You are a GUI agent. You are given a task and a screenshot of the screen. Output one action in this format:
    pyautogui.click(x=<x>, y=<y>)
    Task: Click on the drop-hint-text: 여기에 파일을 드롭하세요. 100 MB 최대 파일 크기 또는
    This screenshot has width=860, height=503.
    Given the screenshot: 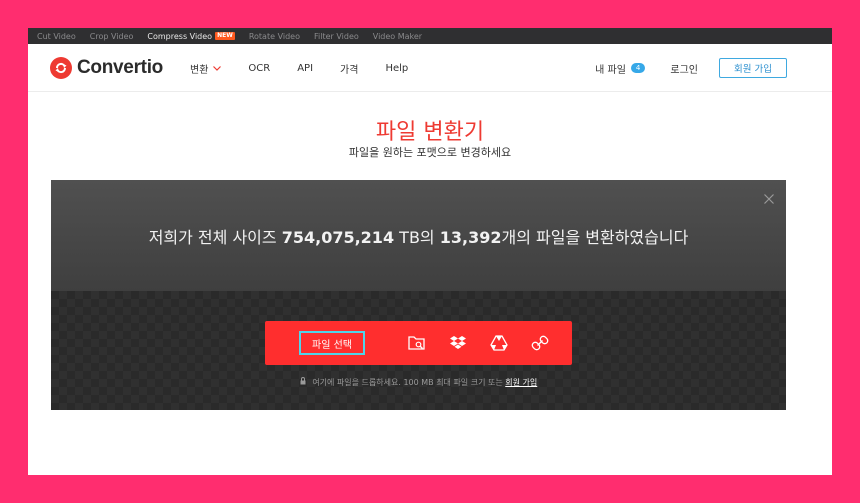 What is the action you would take?
    pyautogui.click(x=409, y=382)
    